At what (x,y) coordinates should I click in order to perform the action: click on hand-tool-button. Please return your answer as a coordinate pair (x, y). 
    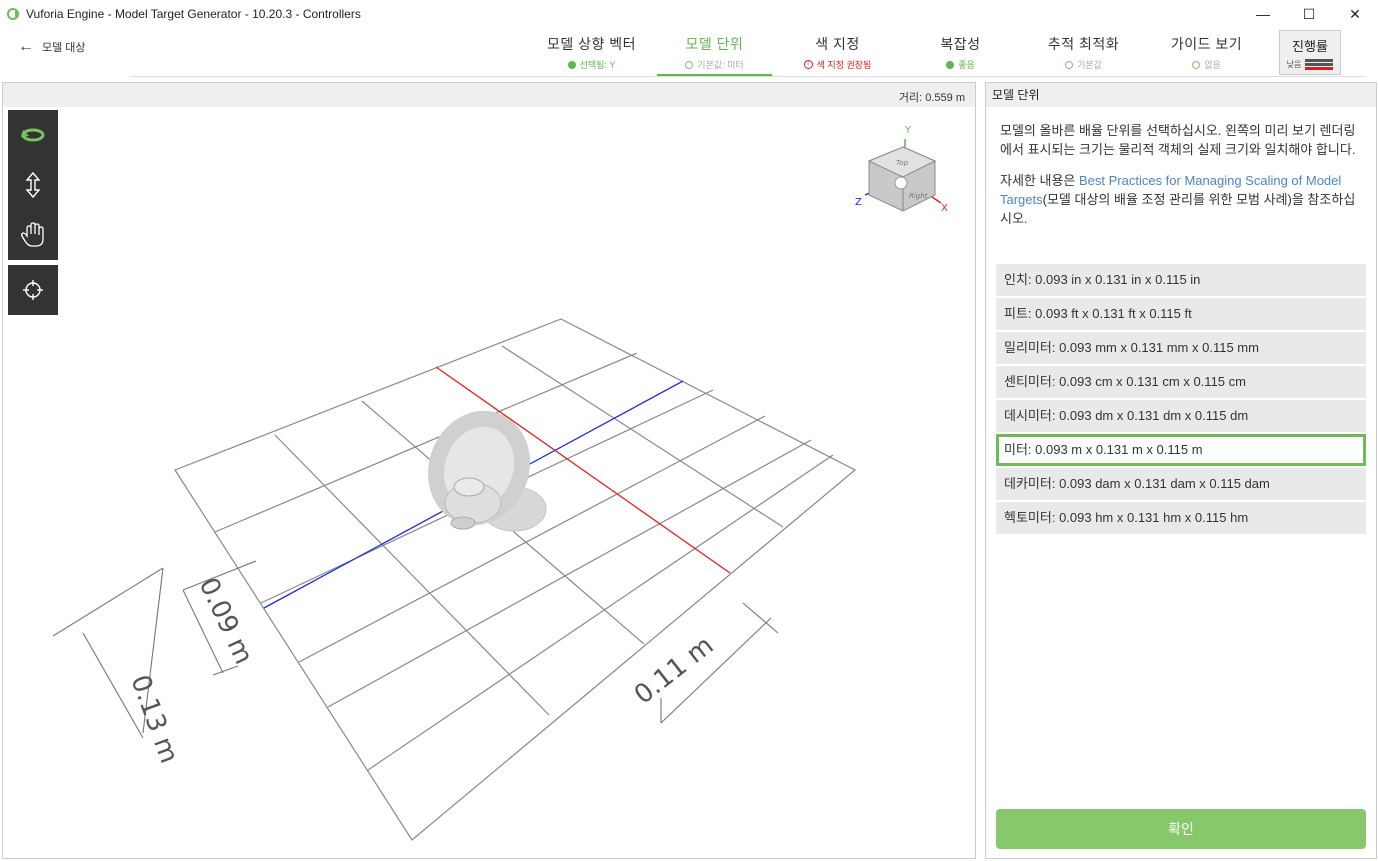
    Looking at the image, I should click on (33, 235).